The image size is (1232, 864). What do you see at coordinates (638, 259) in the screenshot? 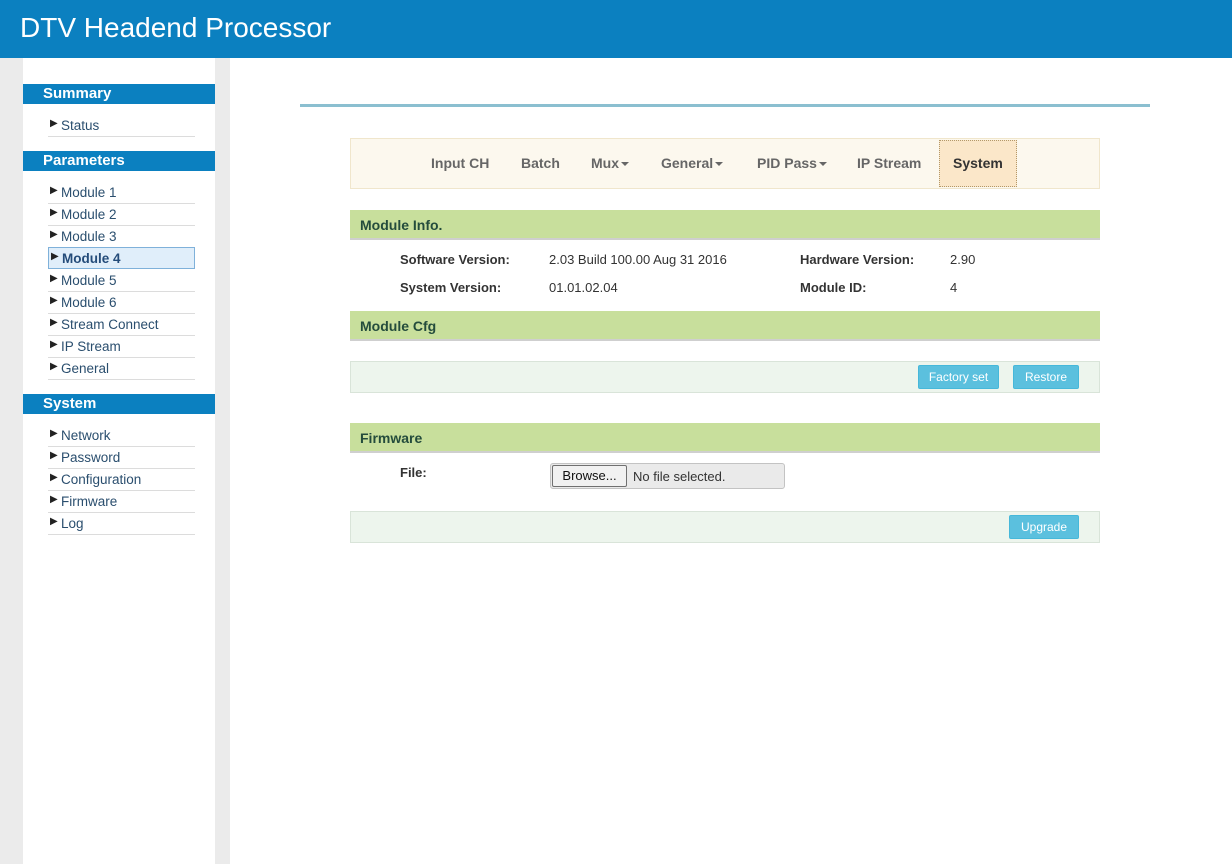
I see `software-version-value: 2.03 Build 100.00 Aug 31 2016` at bounding box center [638, 259].